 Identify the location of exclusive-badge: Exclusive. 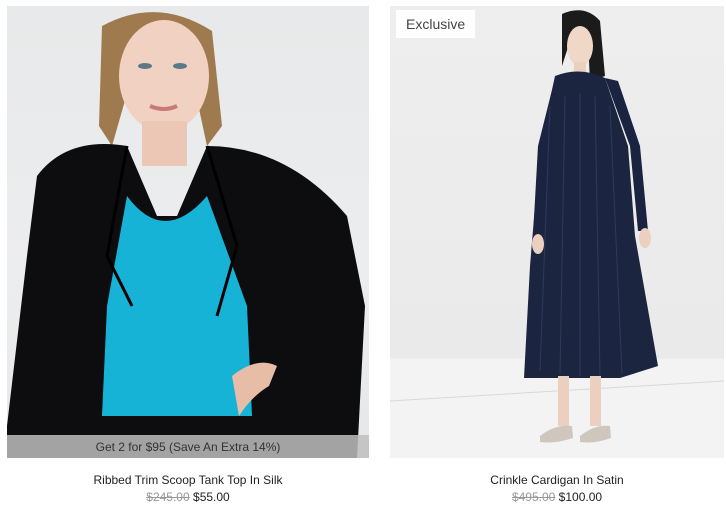
(436, 24).